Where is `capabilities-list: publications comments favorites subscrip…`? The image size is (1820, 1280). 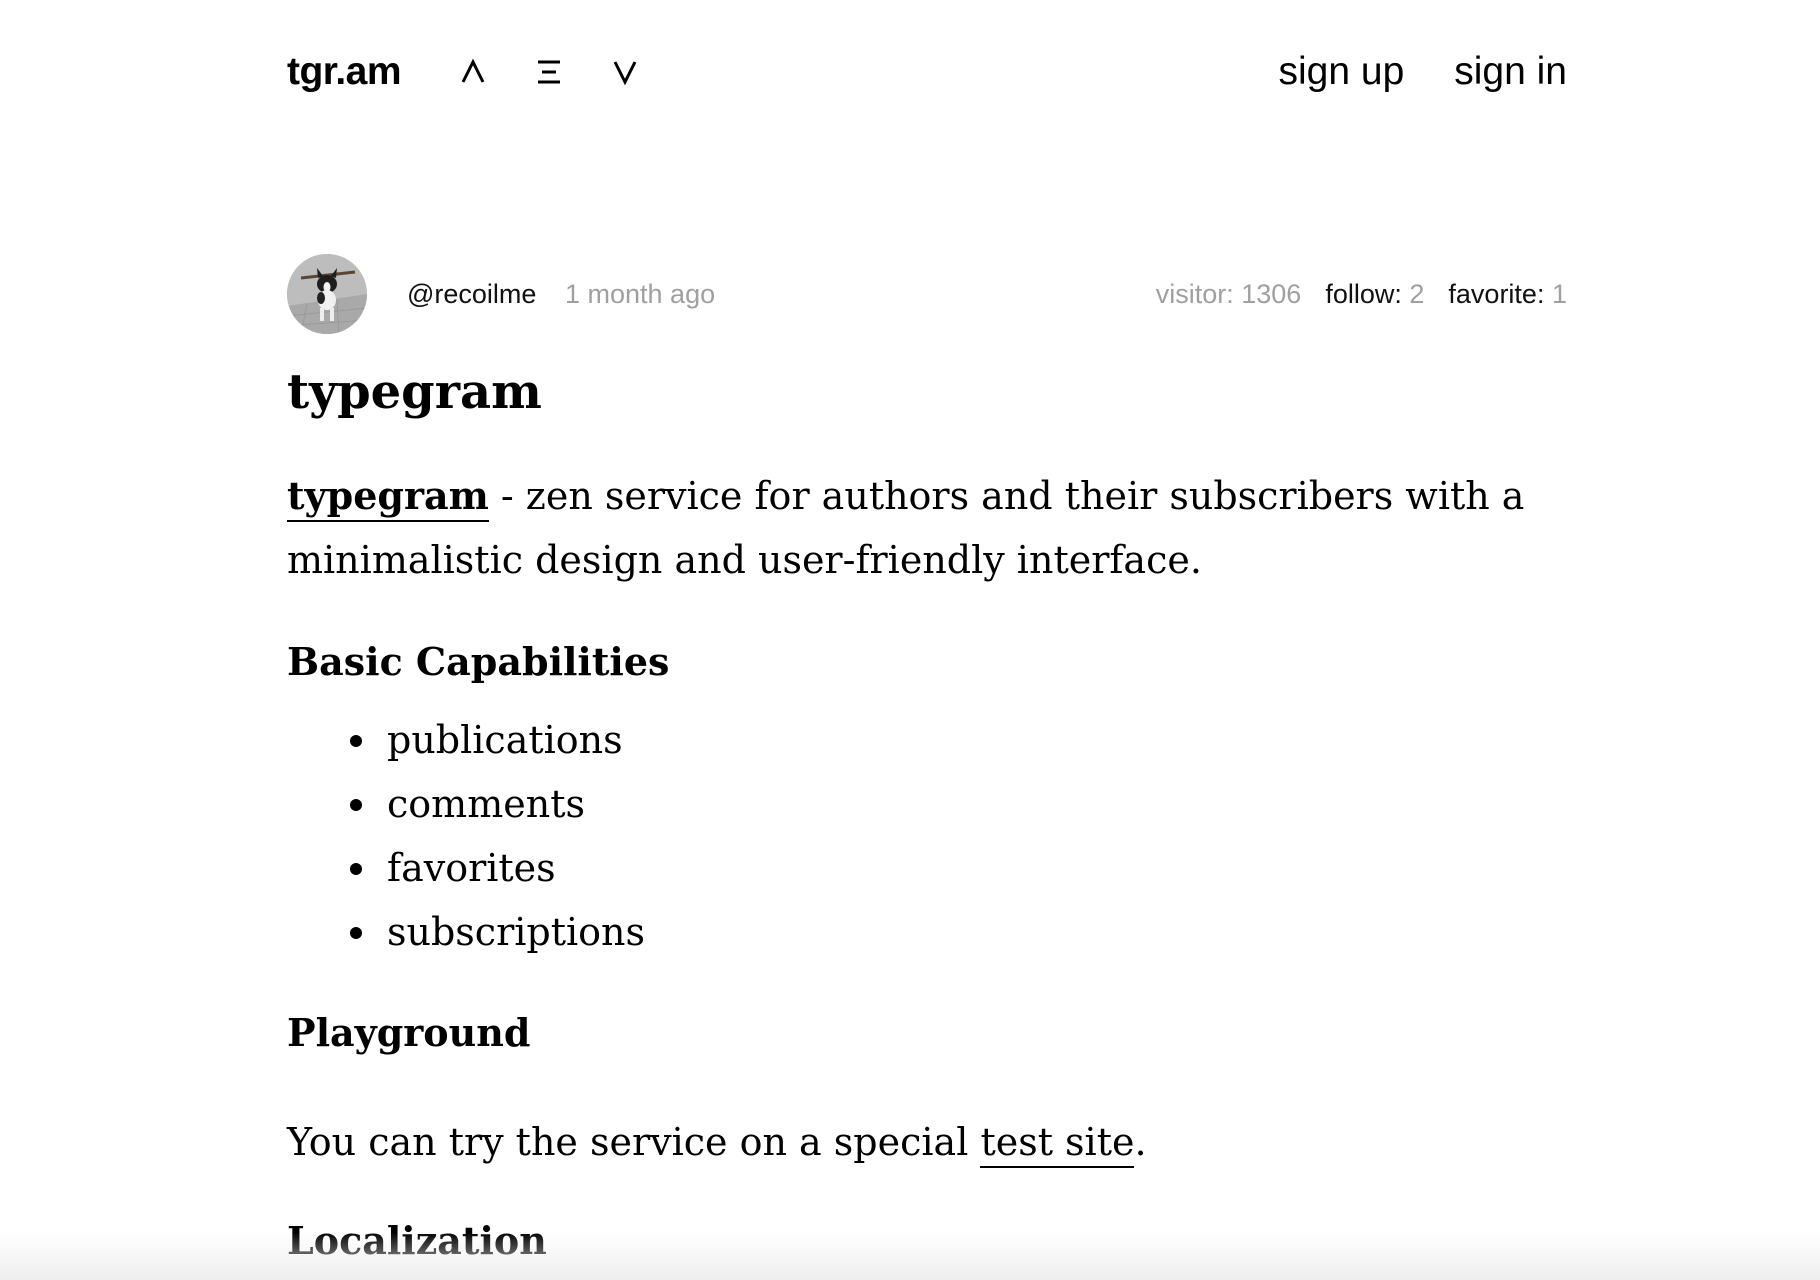 capabilities-list: publications comments favorites subscrip… is located at coordinates (466, 836).